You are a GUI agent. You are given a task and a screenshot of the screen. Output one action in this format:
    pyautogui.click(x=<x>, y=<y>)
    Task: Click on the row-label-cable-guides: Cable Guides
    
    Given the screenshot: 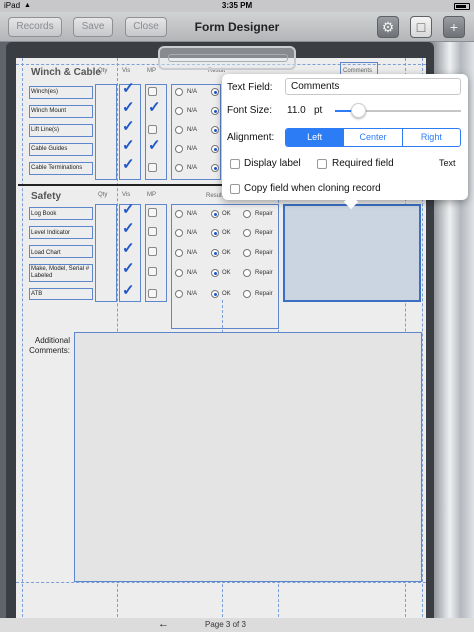 What is the action you would take?
    pyautogui.click(x=49, y=149)
    